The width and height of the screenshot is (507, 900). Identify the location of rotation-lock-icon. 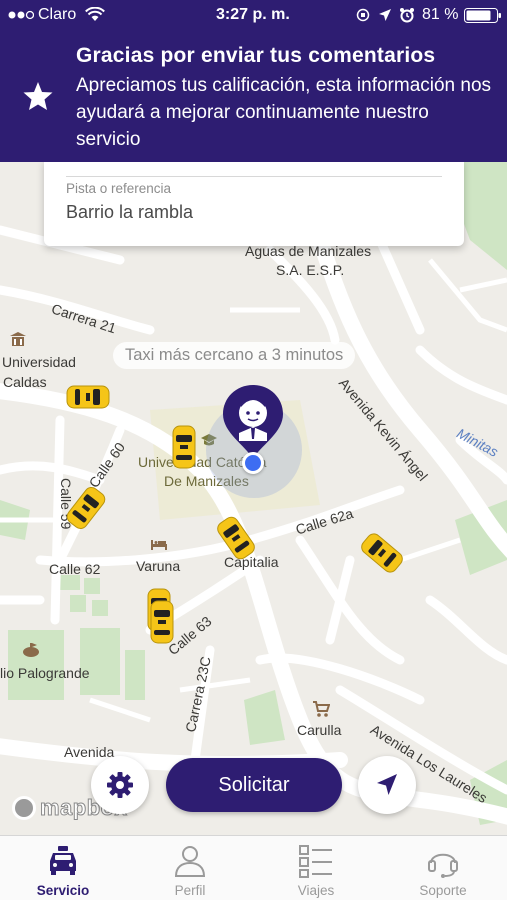
(363, 15).